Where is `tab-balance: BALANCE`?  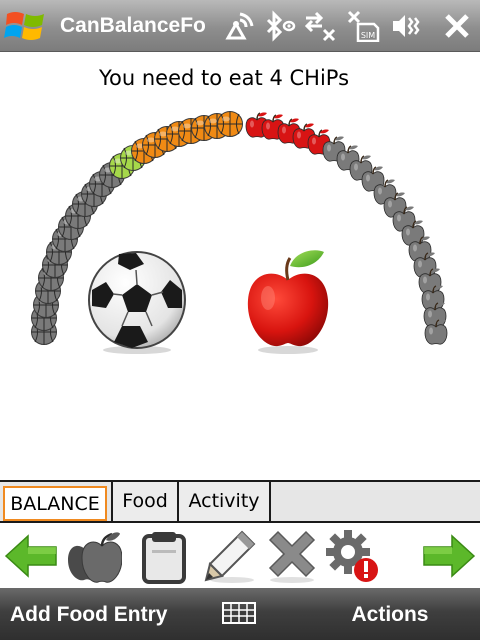
tab-balance: BALANCE is located at coordinates (55, 503).